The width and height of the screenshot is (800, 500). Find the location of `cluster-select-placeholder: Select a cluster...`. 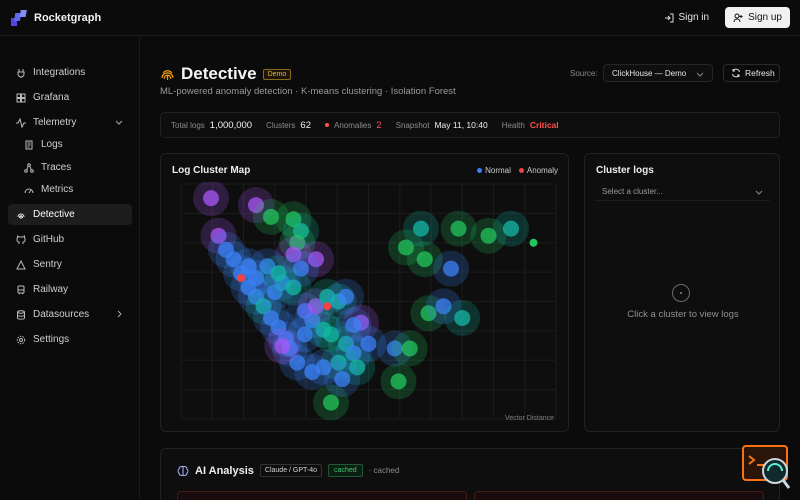

cluster-select-placeholder: Select a cluster... is located at coordinates (632, 191).